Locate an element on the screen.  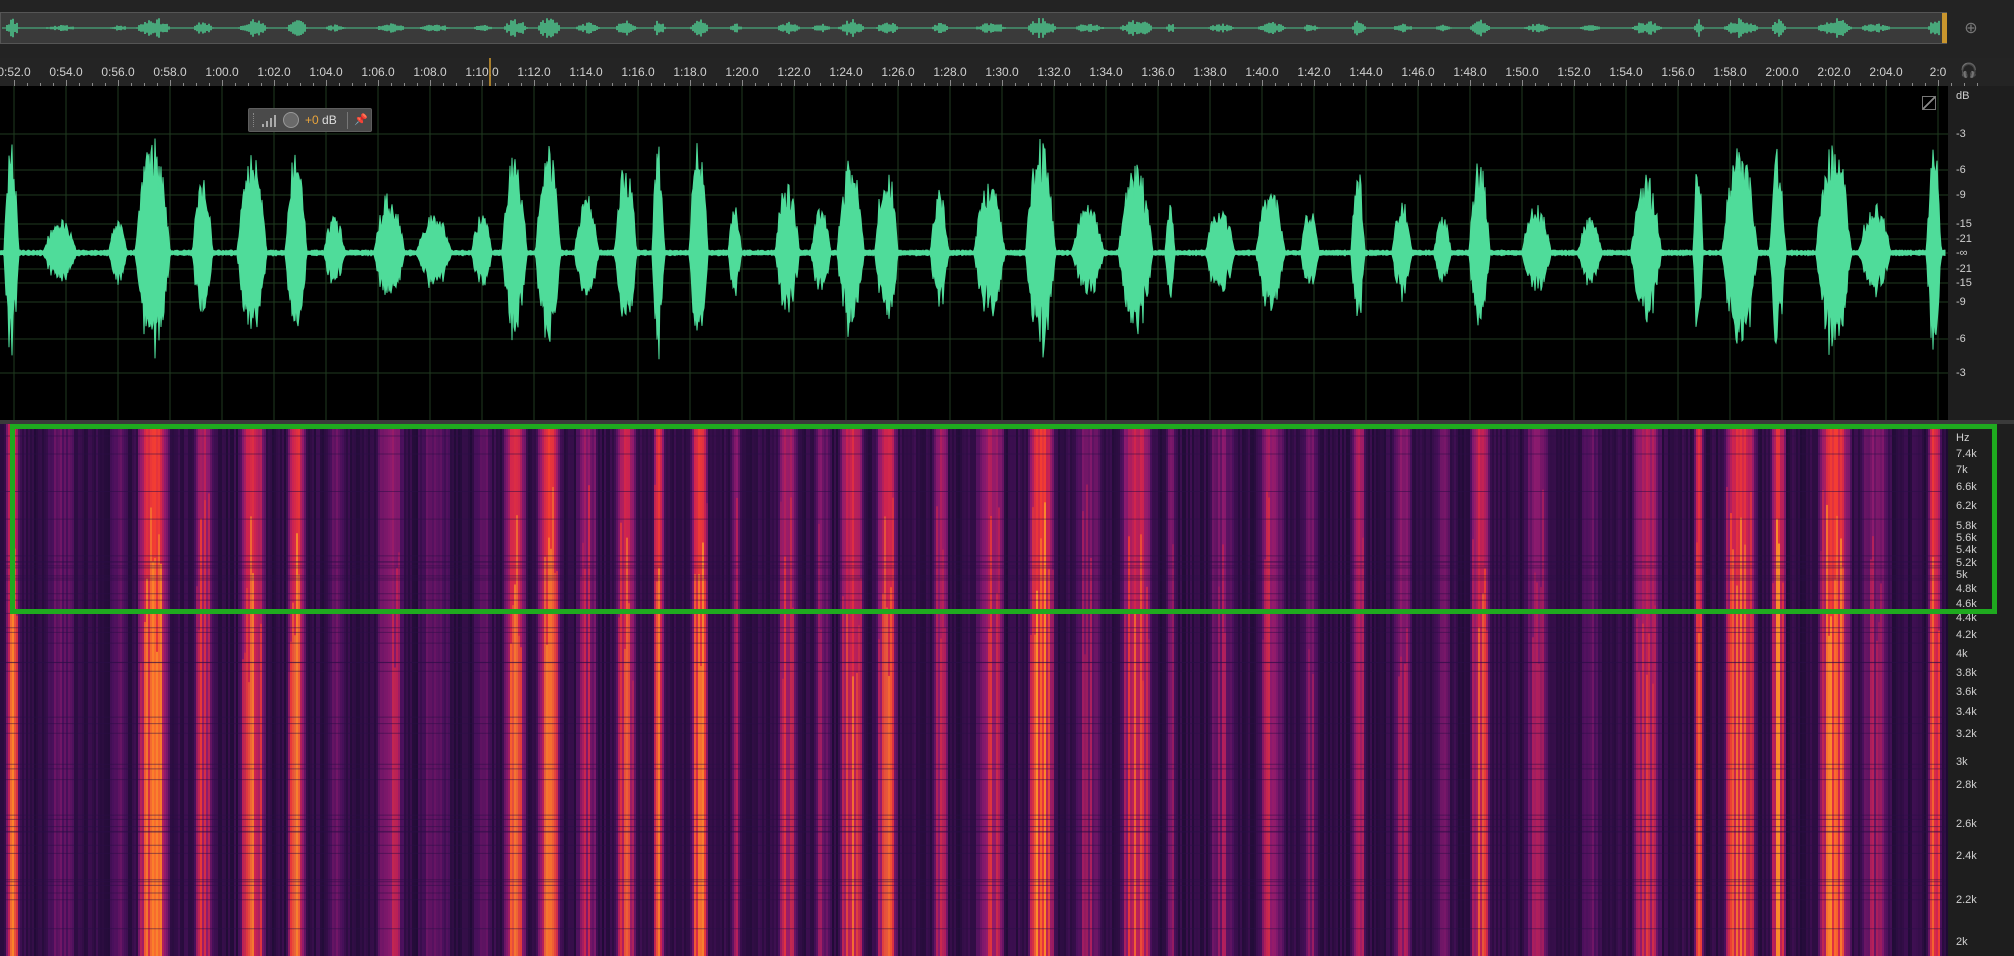
hz-label: 3.4k is located at coordinates (1966, 712).